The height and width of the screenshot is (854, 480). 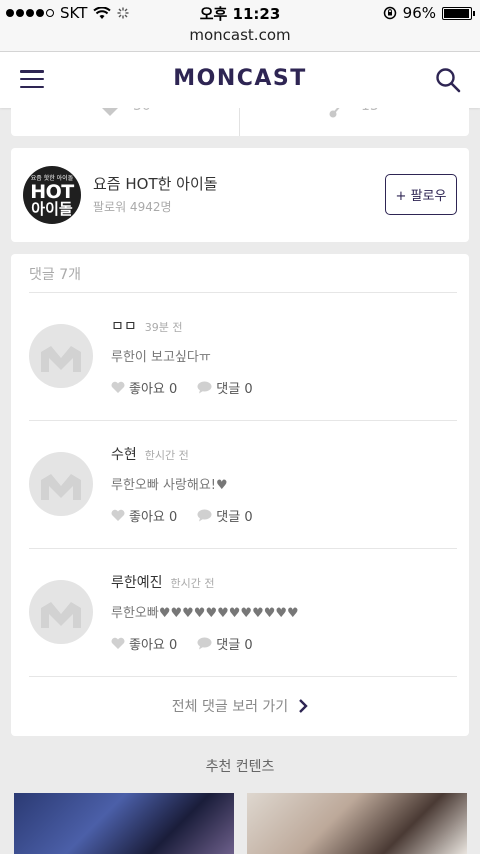 What do you see at coordinates (389, 13) in the screenshot?
I see `rotation-lock-icon` at bounding box center [389, 13].